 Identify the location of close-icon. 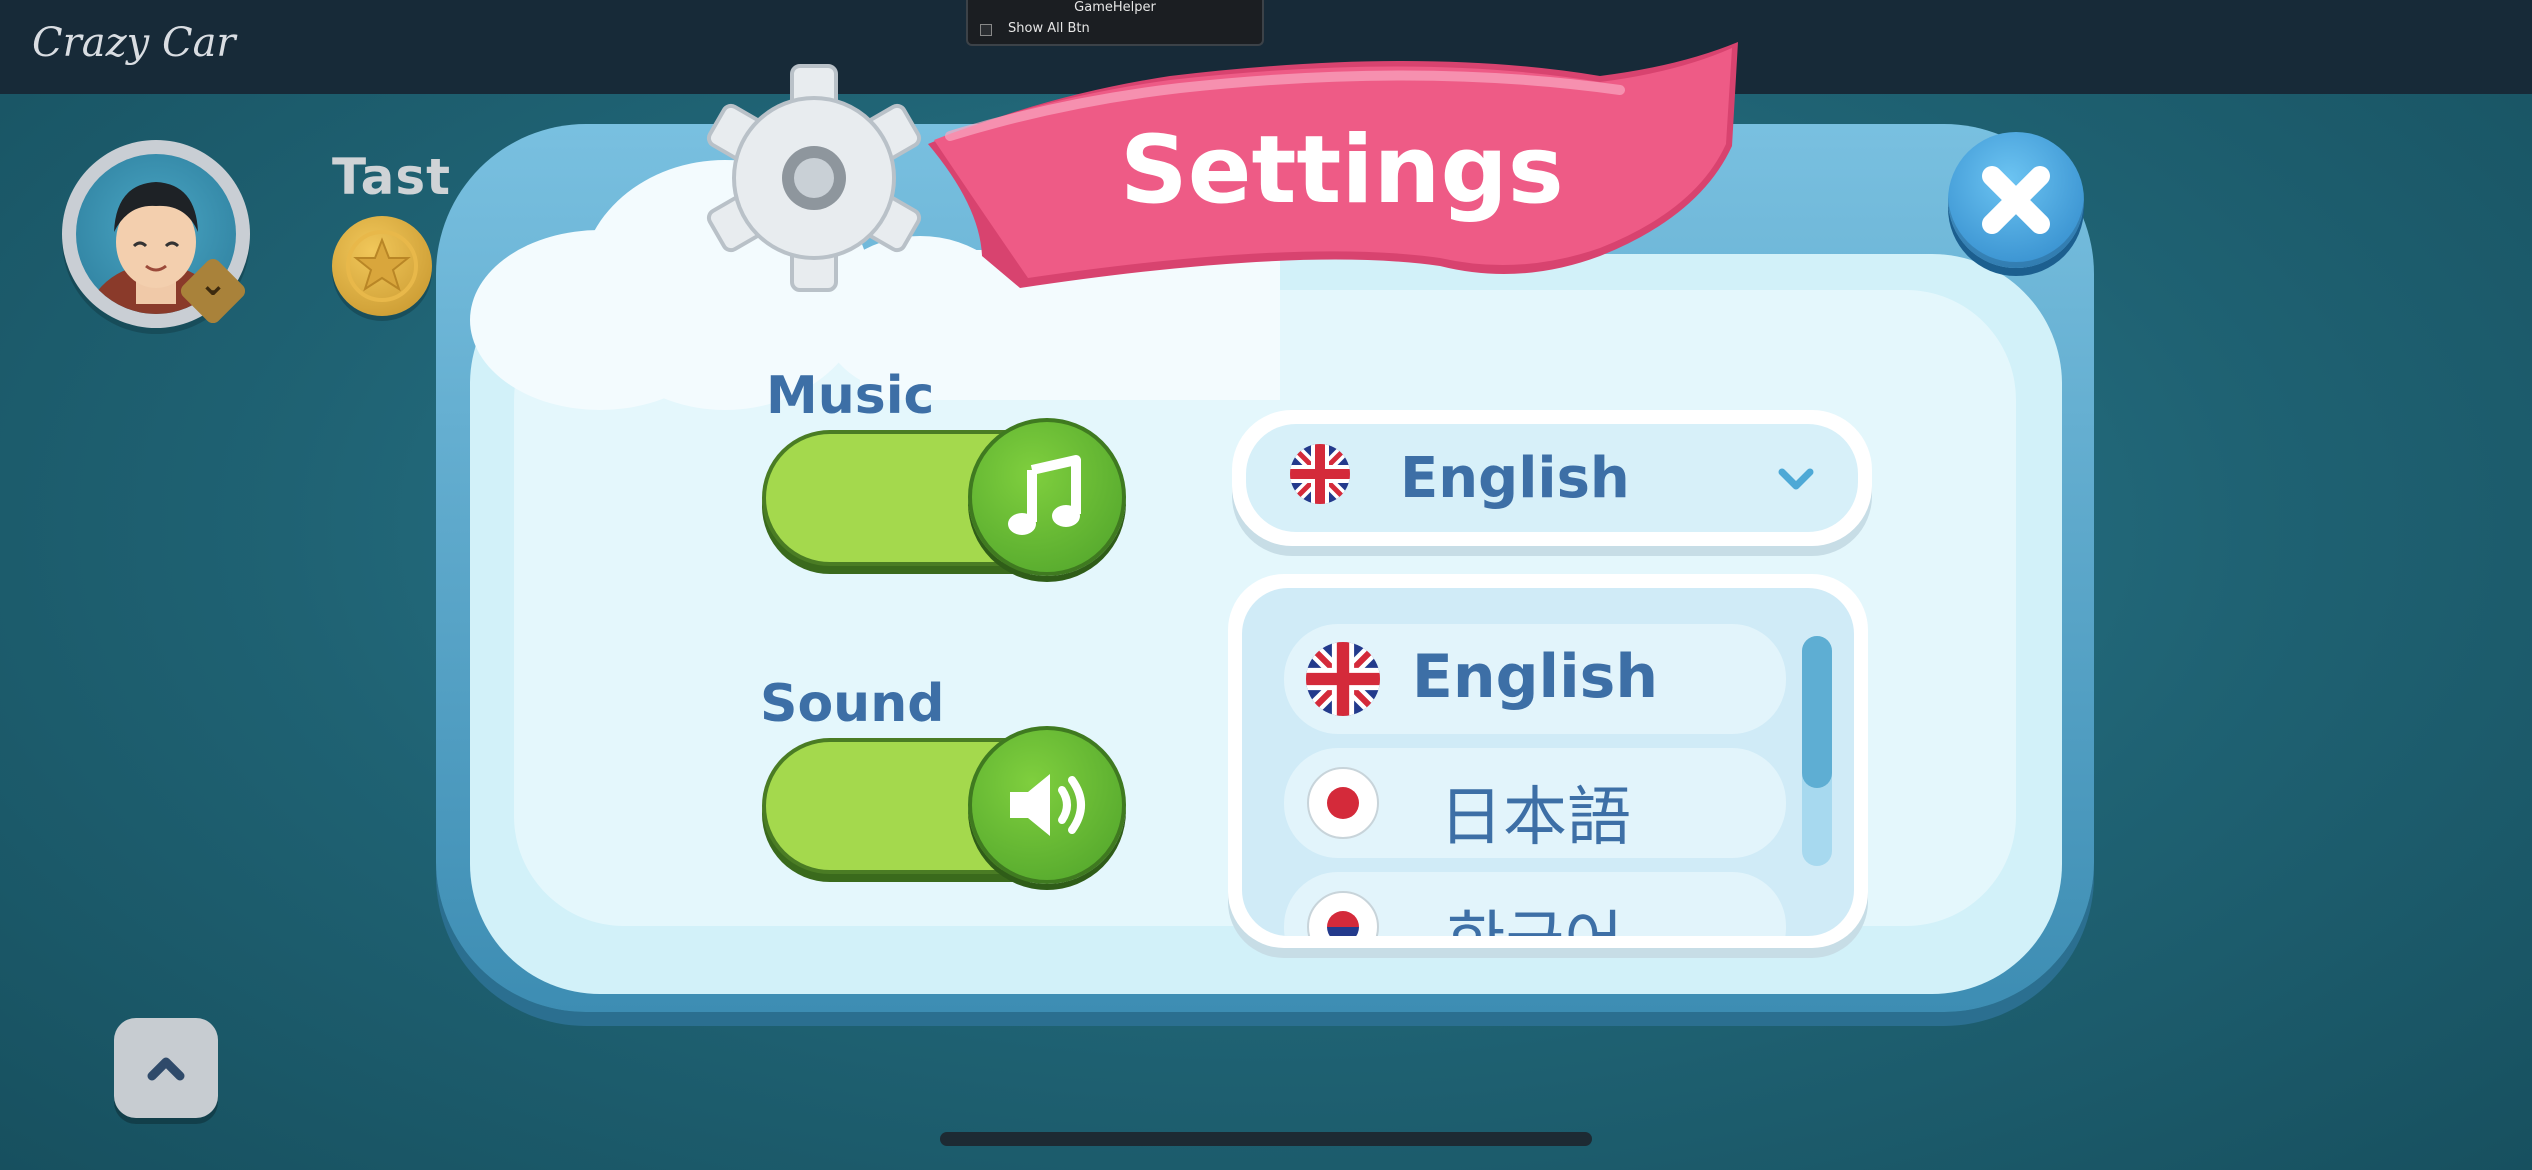
(2016, 200).